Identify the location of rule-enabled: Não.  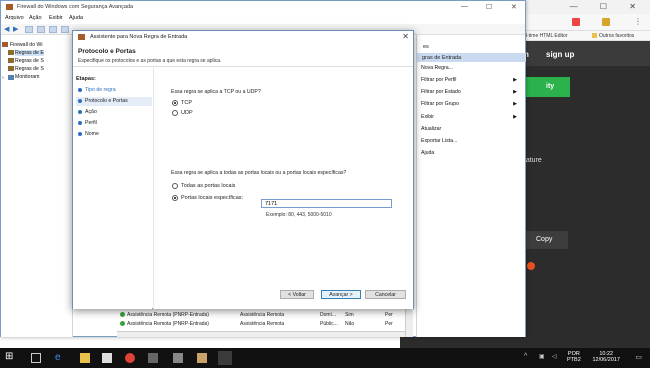
(350, 324).